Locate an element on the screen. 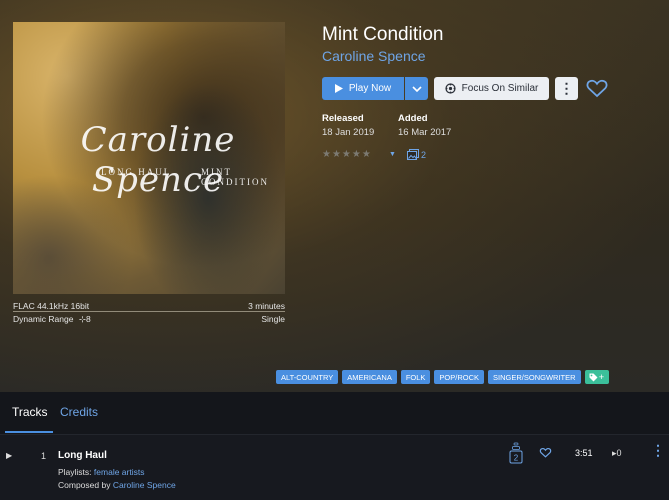 The height and width of the screenshot is (500, 669). favorite-heart-icon is located at coordinates (597, 88).